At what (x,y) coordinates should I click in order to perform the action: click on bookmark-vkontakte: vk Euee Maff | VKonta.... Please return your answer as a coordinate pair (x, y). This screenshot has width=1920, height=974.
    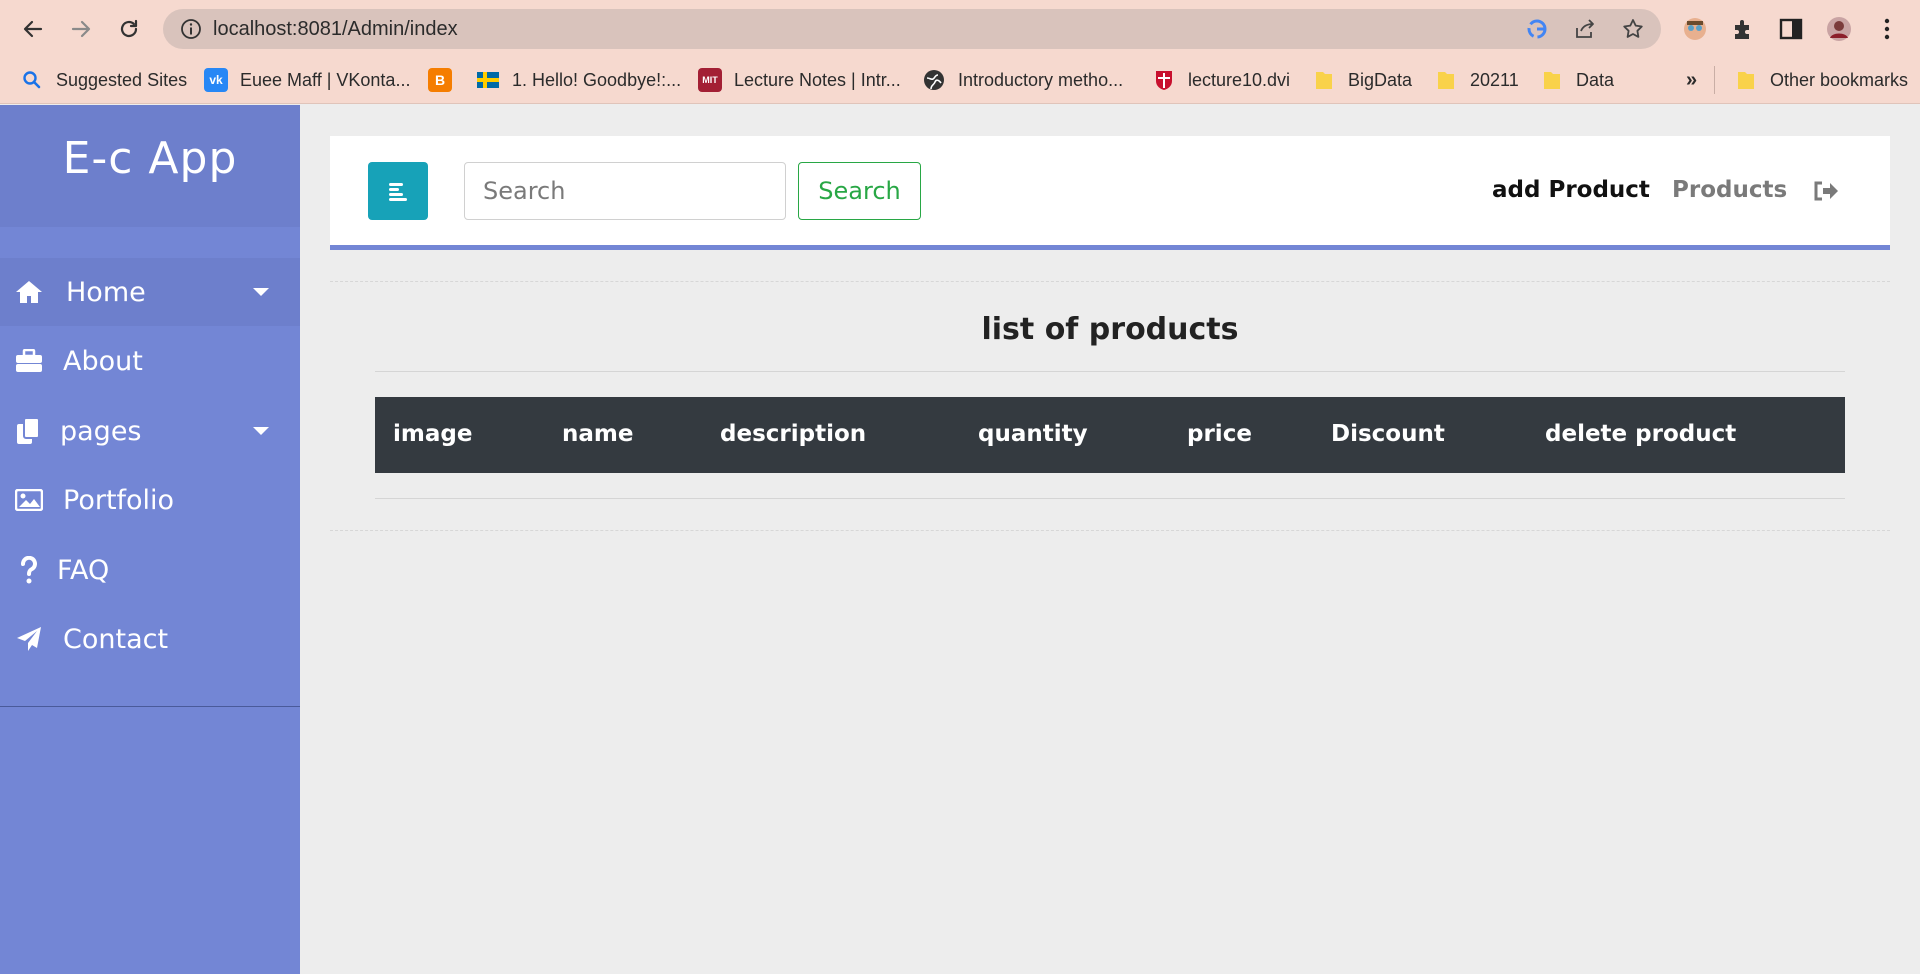
    Looking at the image, I should click on (307, 80).